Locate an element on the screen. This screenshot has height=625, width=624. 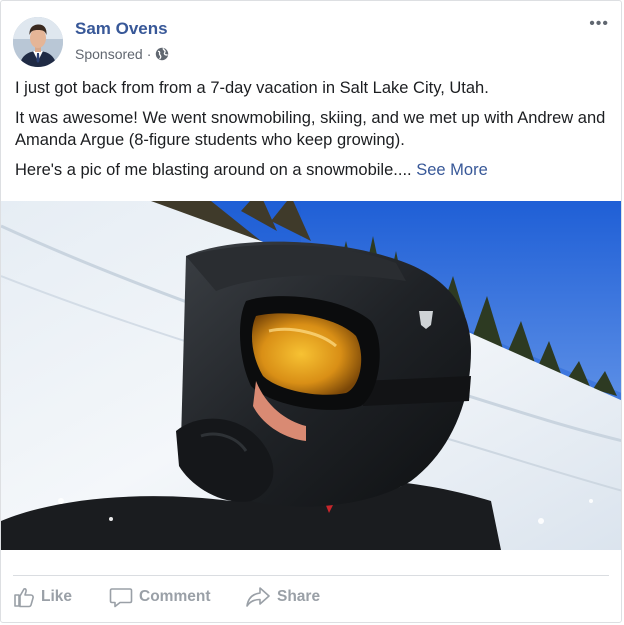
post-header: Sam Ovens Sponsored · ••• is located at coordinates (311, 41).